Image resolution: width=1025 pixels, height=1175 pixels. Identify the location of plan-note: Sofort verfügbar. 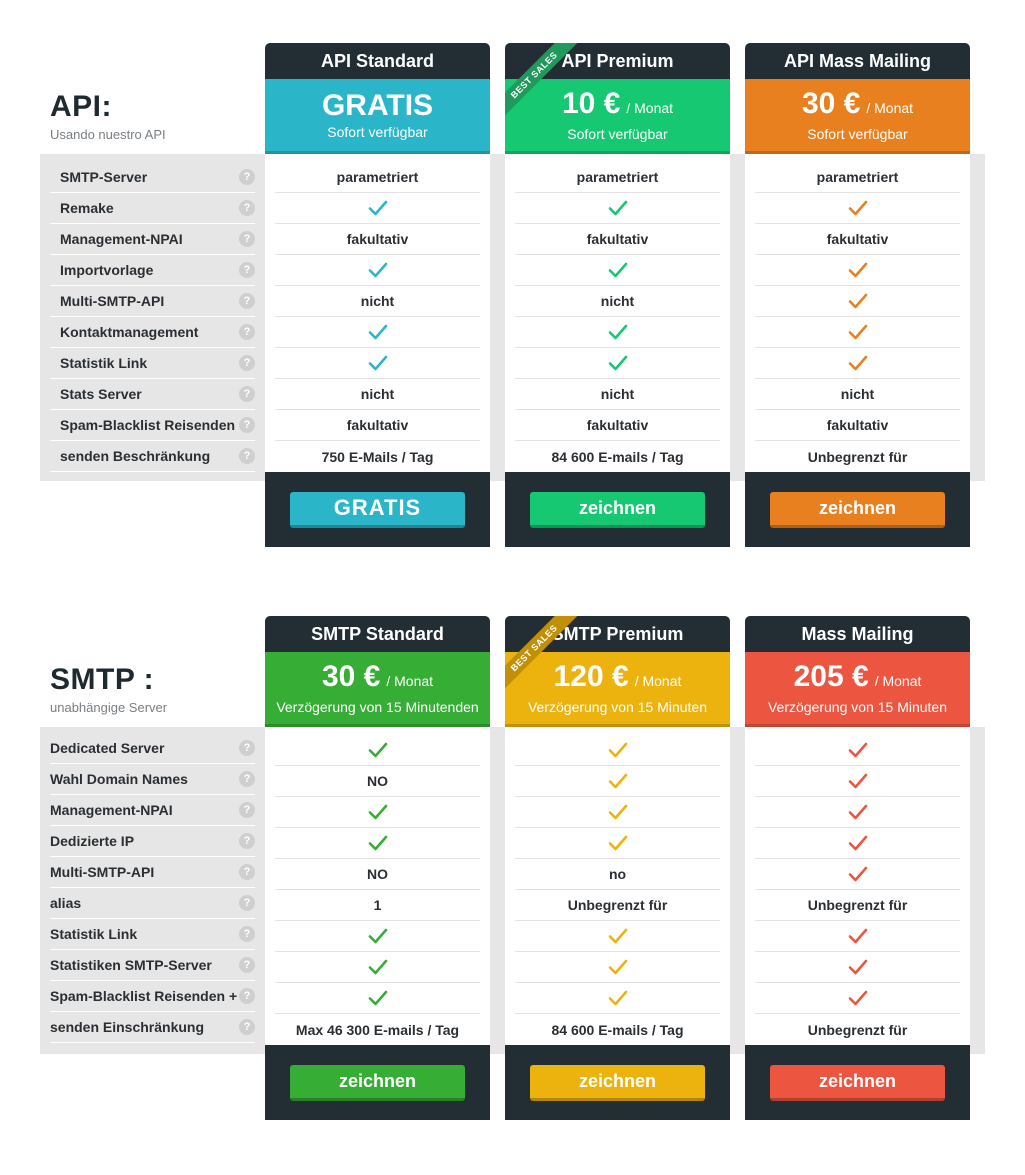
(617, 134).